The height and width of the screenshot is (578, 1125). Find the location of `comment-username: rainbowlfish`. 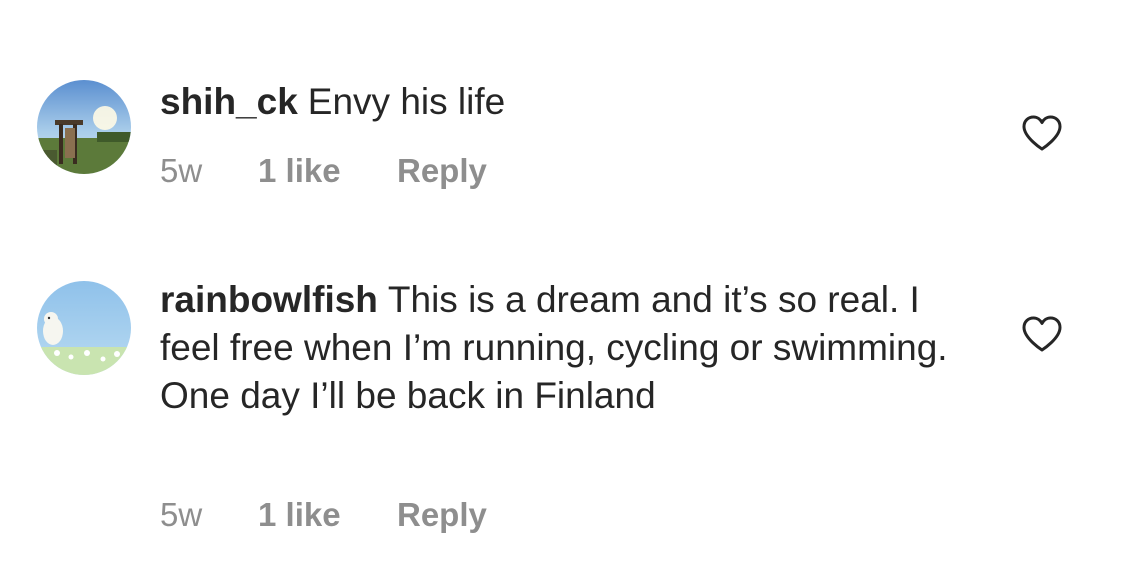

comment-username: rainbowlfish is located at coordinates (269, 299).